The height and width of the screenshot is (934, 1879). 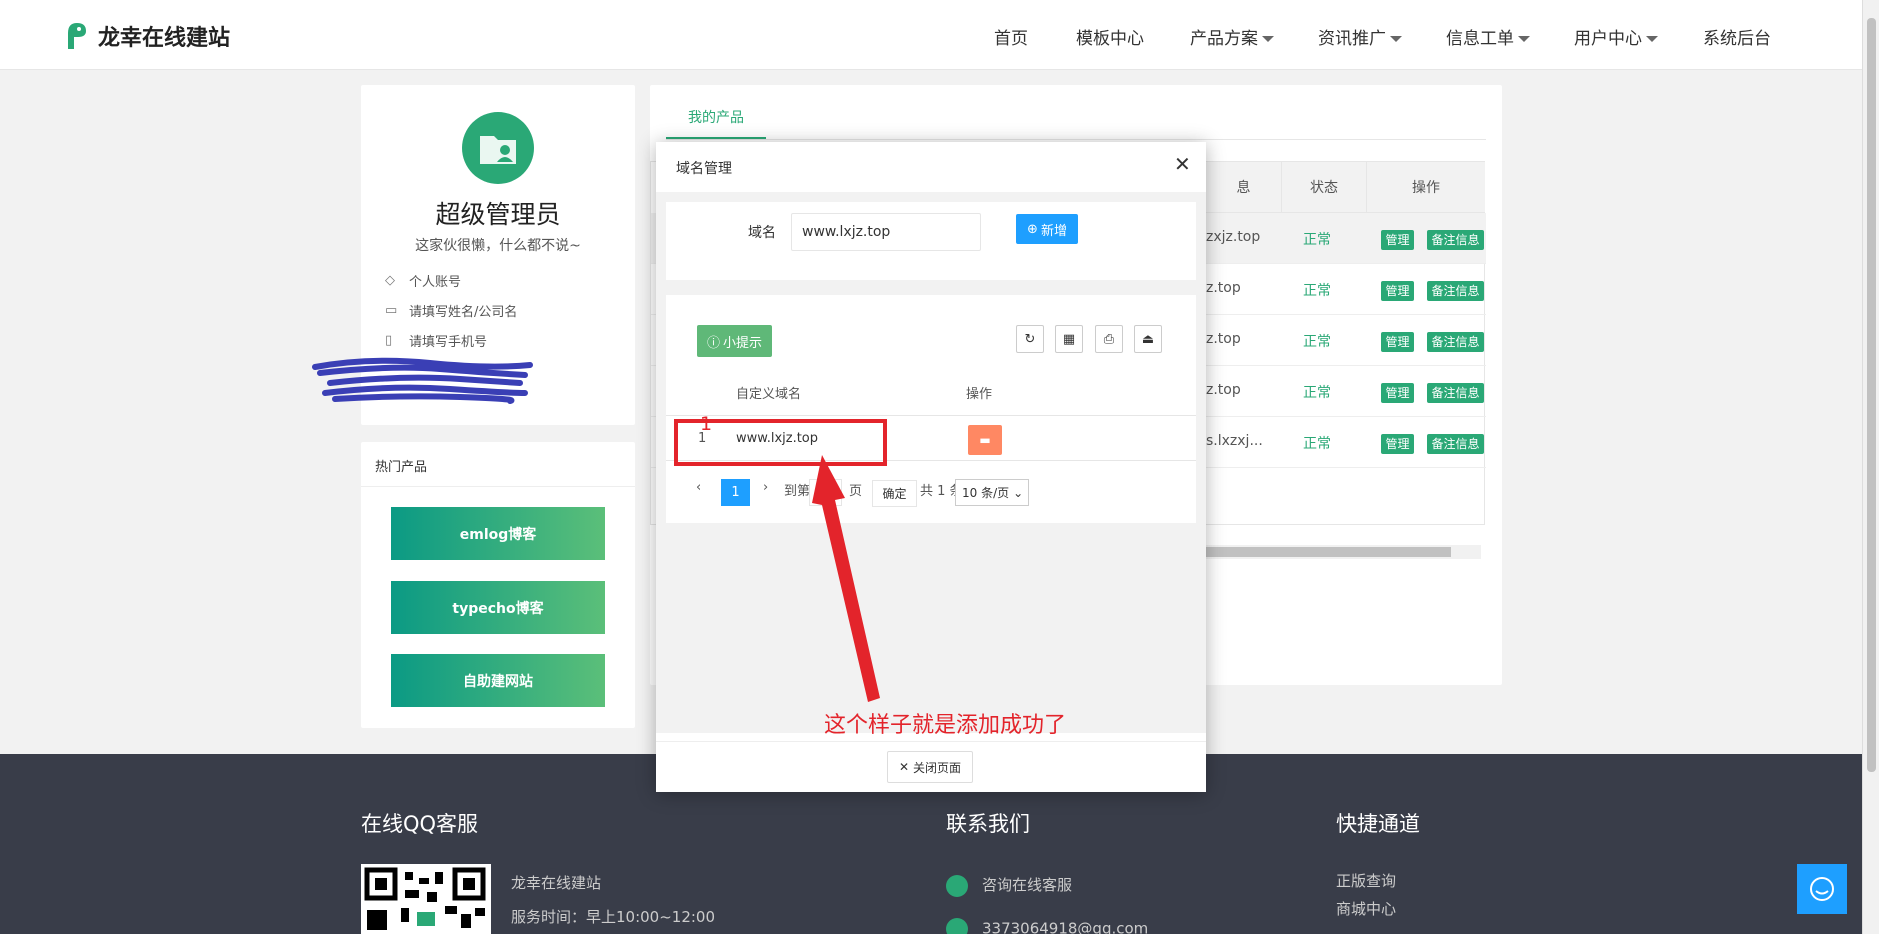 What do you see at coordinates (435, 282) in the screenshot?
I see `account-label: 个人账号` at bounding box center [435, 282].